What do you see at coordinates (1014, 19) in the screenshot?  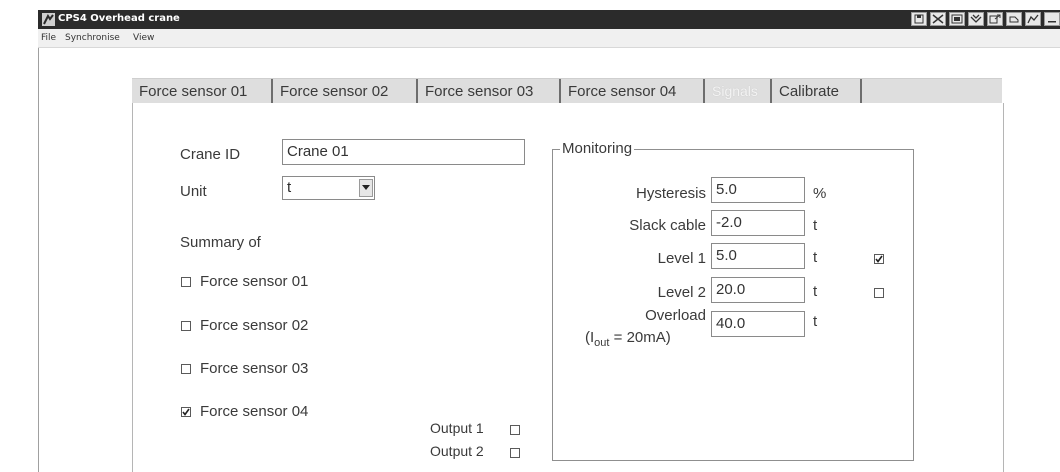 I see `refresh-icon` at bounding box center [1014, 19].